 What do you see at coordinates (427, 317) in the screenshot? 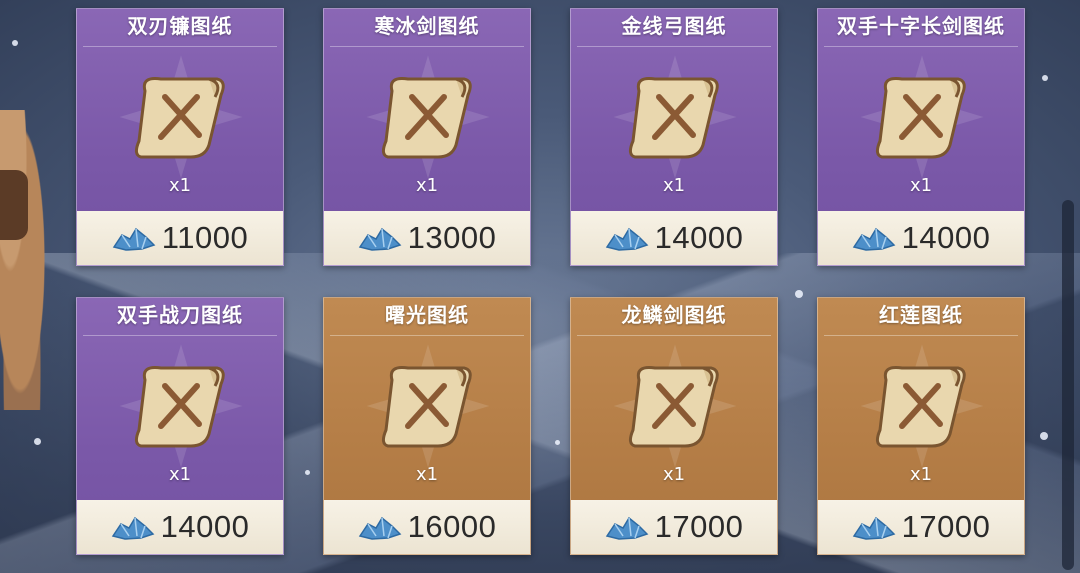
I see `item-name: 曙光图纸` at bounding box center [427, 317].